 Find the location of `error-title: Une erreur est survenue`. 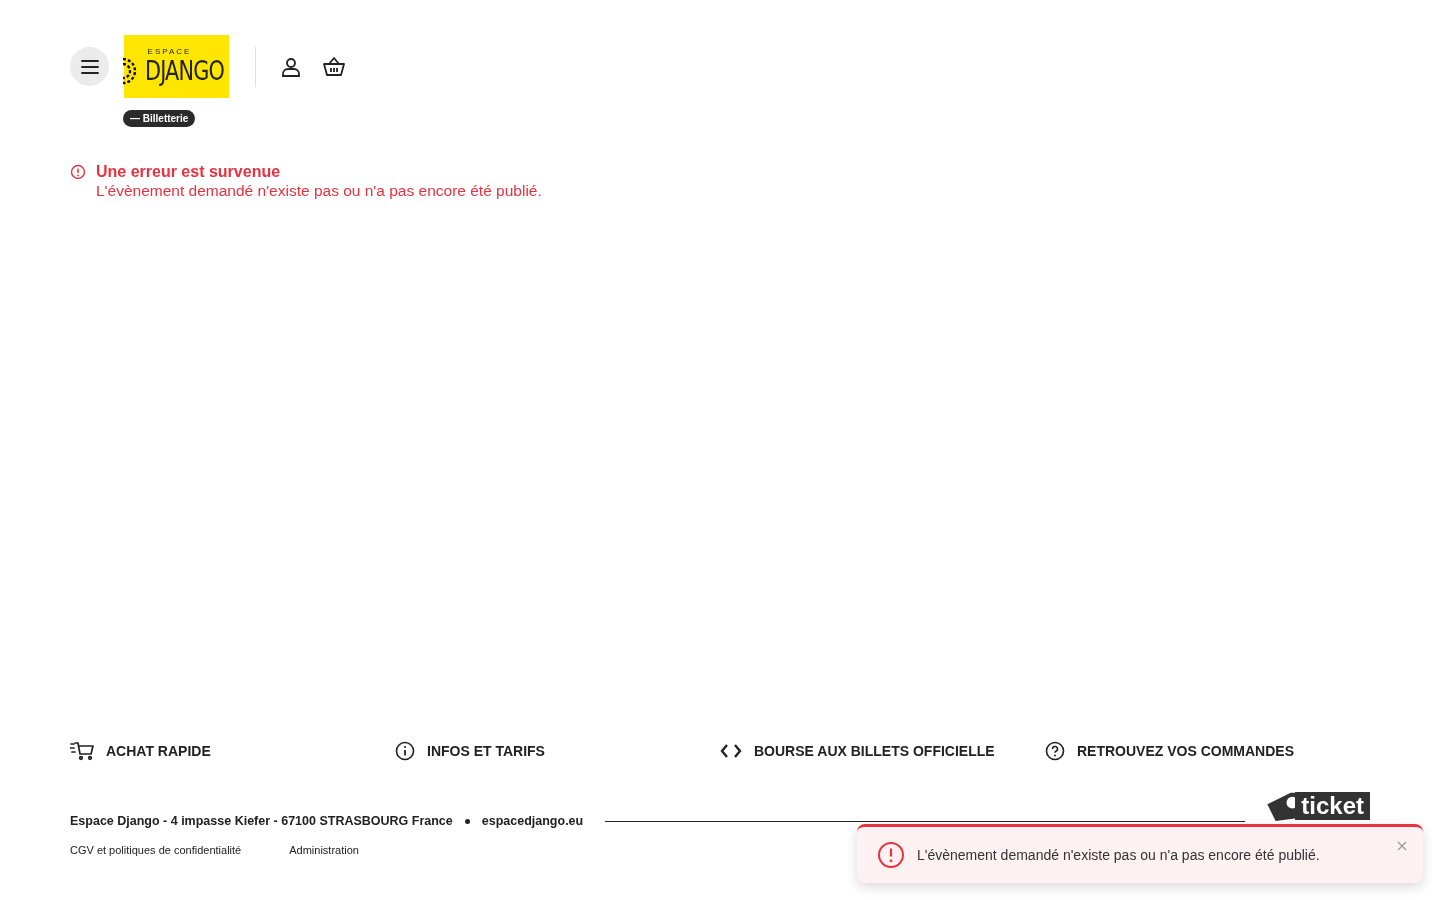

error-title: Une erreur est survenue is located at coordinates (189, 172).